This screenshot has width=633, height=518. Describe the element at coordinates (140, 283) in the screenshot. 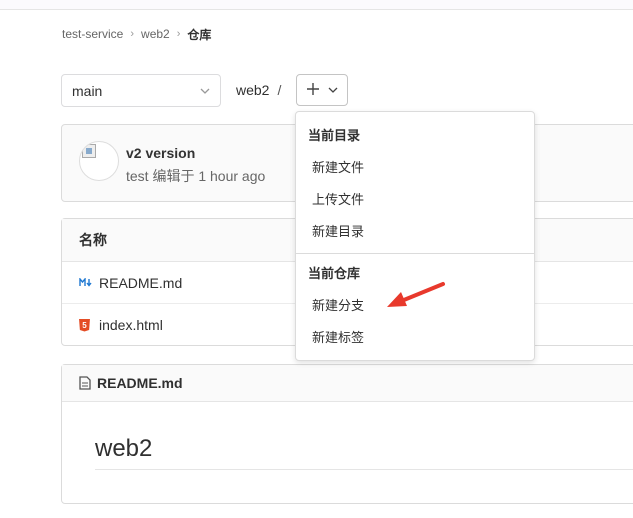

I see `file-name: README.md` at that location.